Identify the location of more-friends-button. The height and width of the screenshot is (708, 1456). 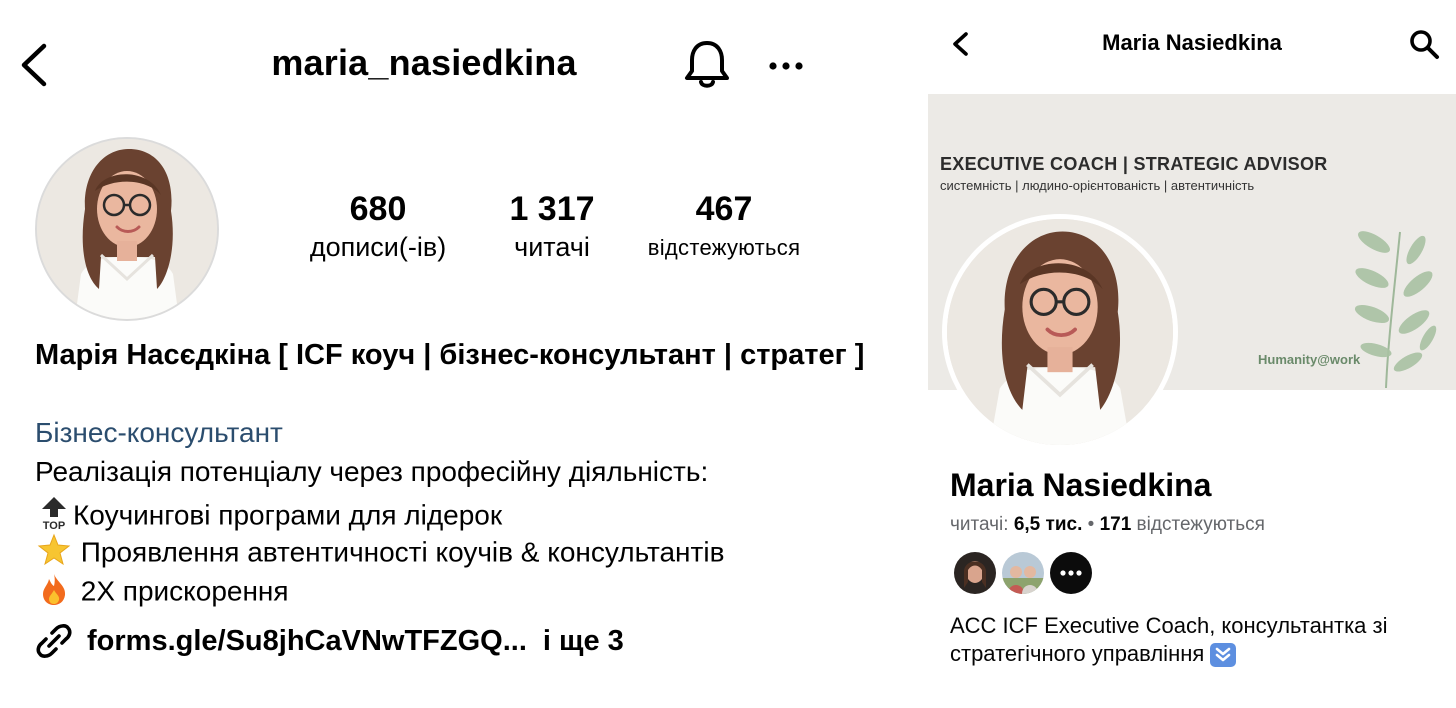
(1071, 573).